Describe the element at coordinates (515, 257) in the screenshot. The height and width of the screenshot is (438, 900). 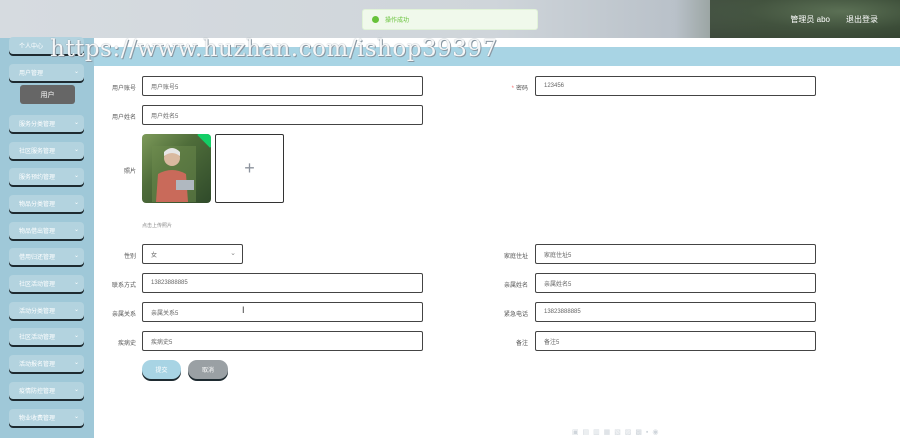
I see `address-label: 家庭住址` at that location.